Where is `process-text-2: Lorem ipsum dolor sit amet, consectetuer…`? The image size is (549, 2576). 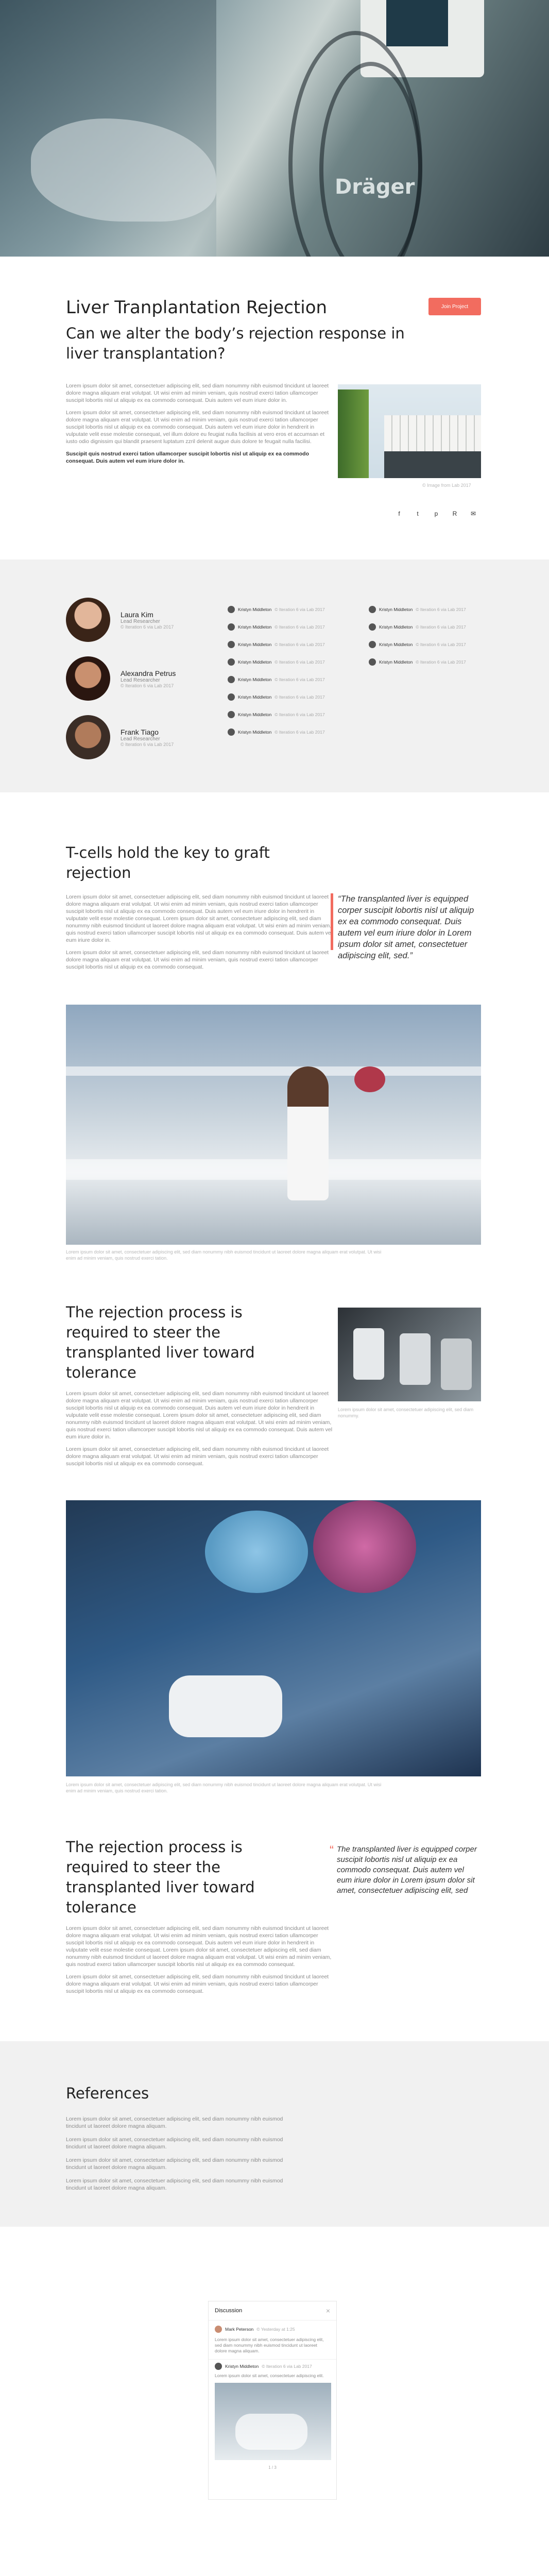
process-text-2: Lorem ipsum dolor sit amet, consectetuer… is located at coordinates (200, 1960).